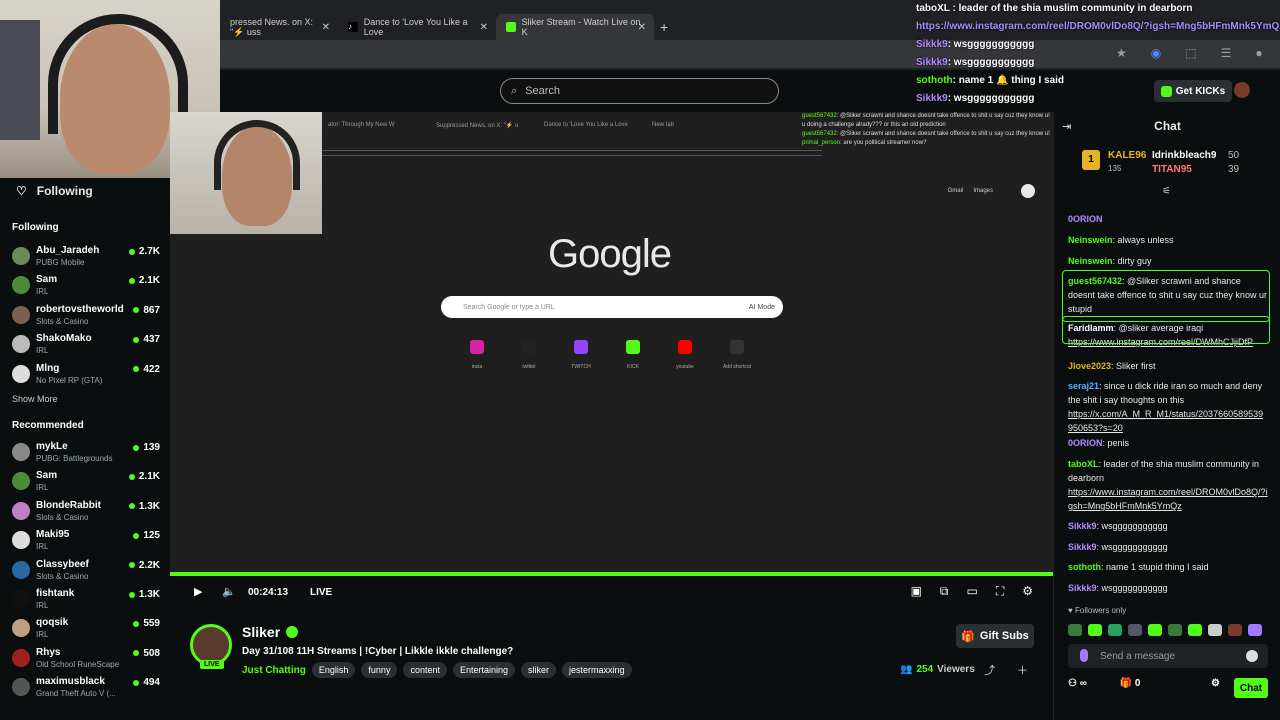 This screenshot has height=720, width=1280. Describe the element at coordinates (87, 572) in the screenshot. I see `sidebar-channel: Classybeef Slots & Casino 2.2K` at that location.